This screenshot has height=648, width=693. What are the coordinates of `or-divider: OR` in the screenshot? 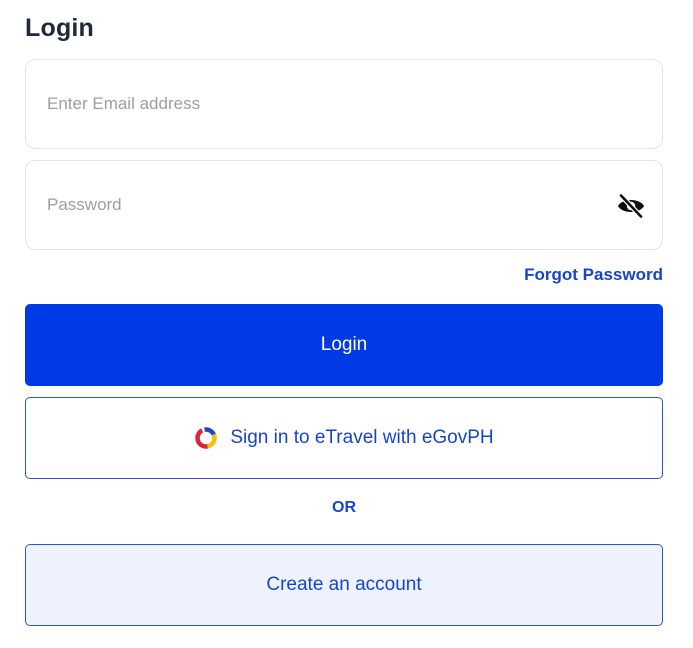 It's located at (344, 507).